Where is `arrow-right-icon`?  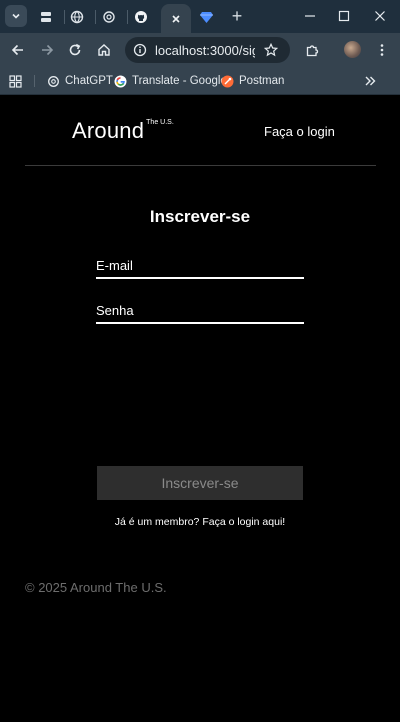
arrow-right-icon is located at coordinates (48, 50).